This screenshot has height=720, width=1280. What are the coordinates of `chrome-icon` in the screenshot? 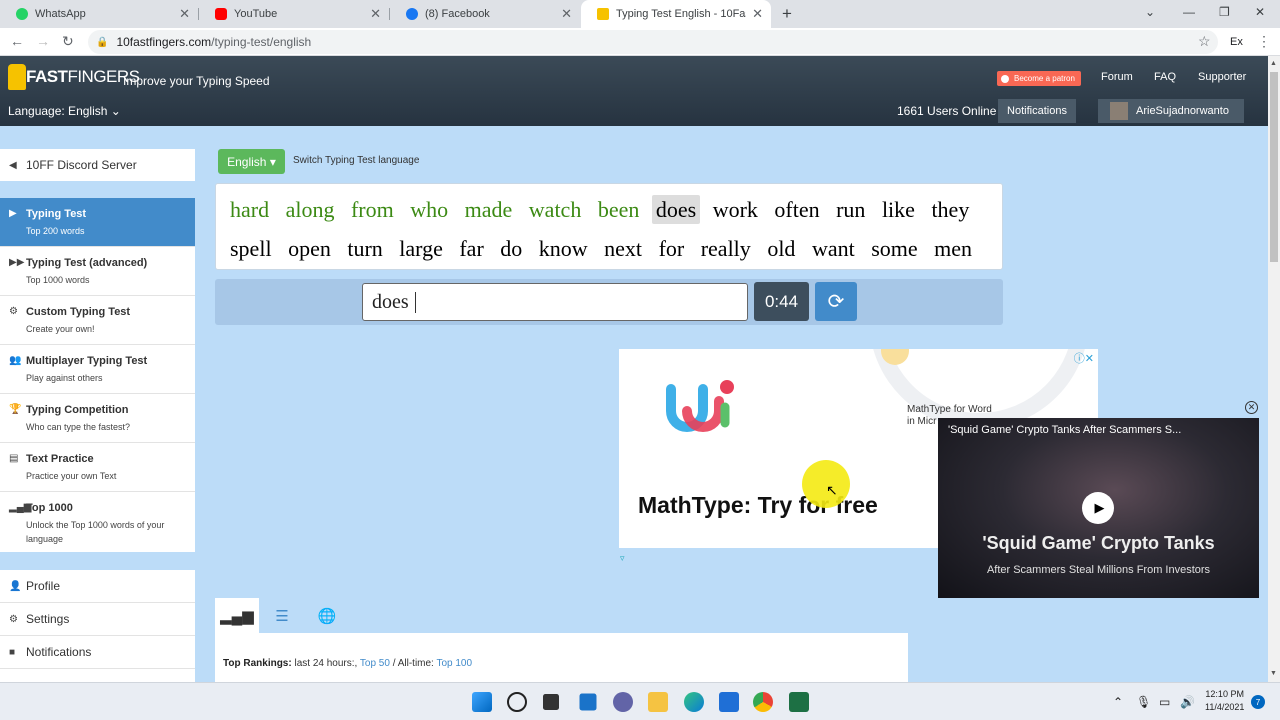 It's located at (763, 702).